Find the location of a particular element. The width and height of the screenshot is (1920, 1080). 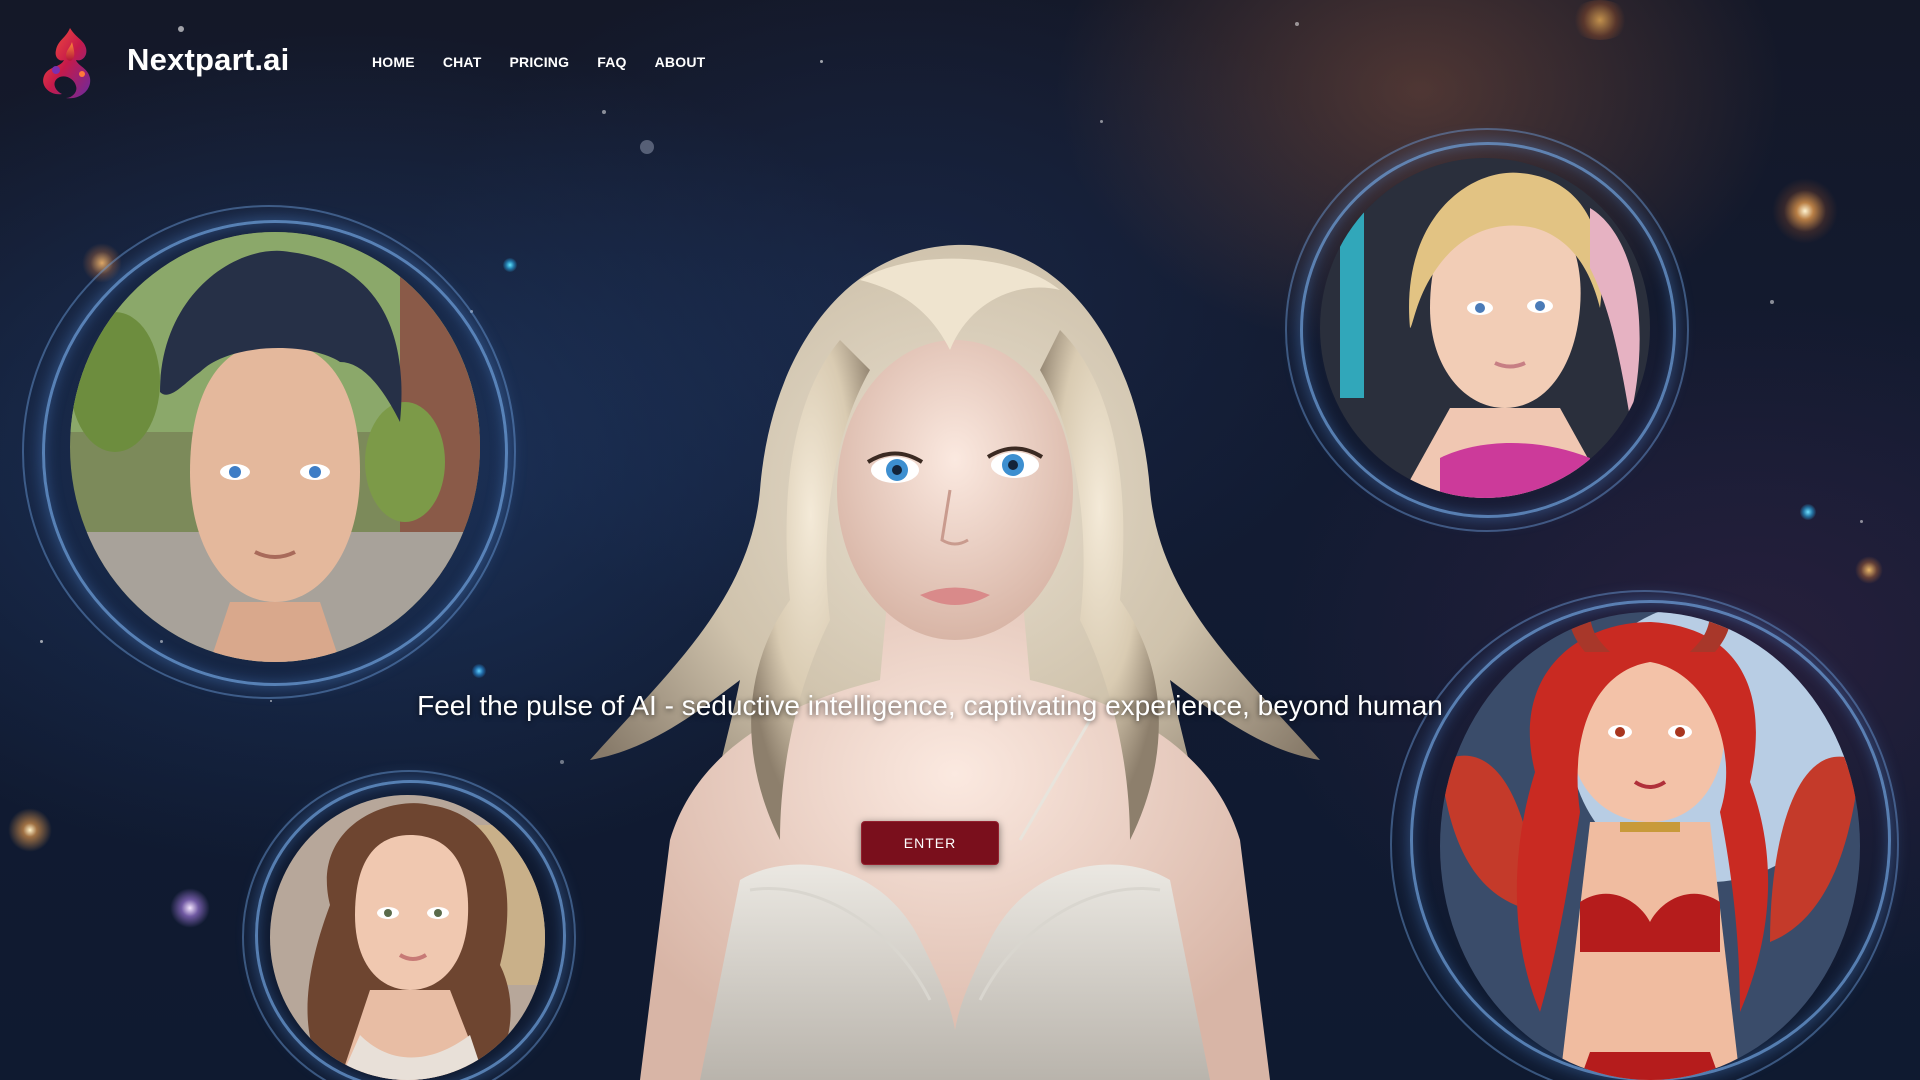

dark-haired-man-portrait is located at coordinates (275, 447).